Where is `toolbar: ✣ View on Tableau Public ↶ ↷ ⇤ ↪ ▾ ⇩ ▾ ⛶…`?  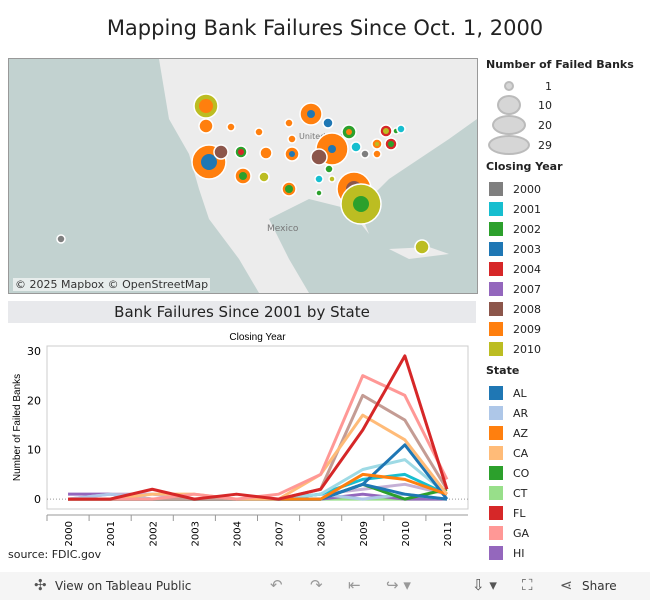 toolbar: ✣ View on Tableau Public ↶ ↷ ⇤ ↪ ▾ ⇩ ▾ ⛶… is located at coordinates (325, 586).